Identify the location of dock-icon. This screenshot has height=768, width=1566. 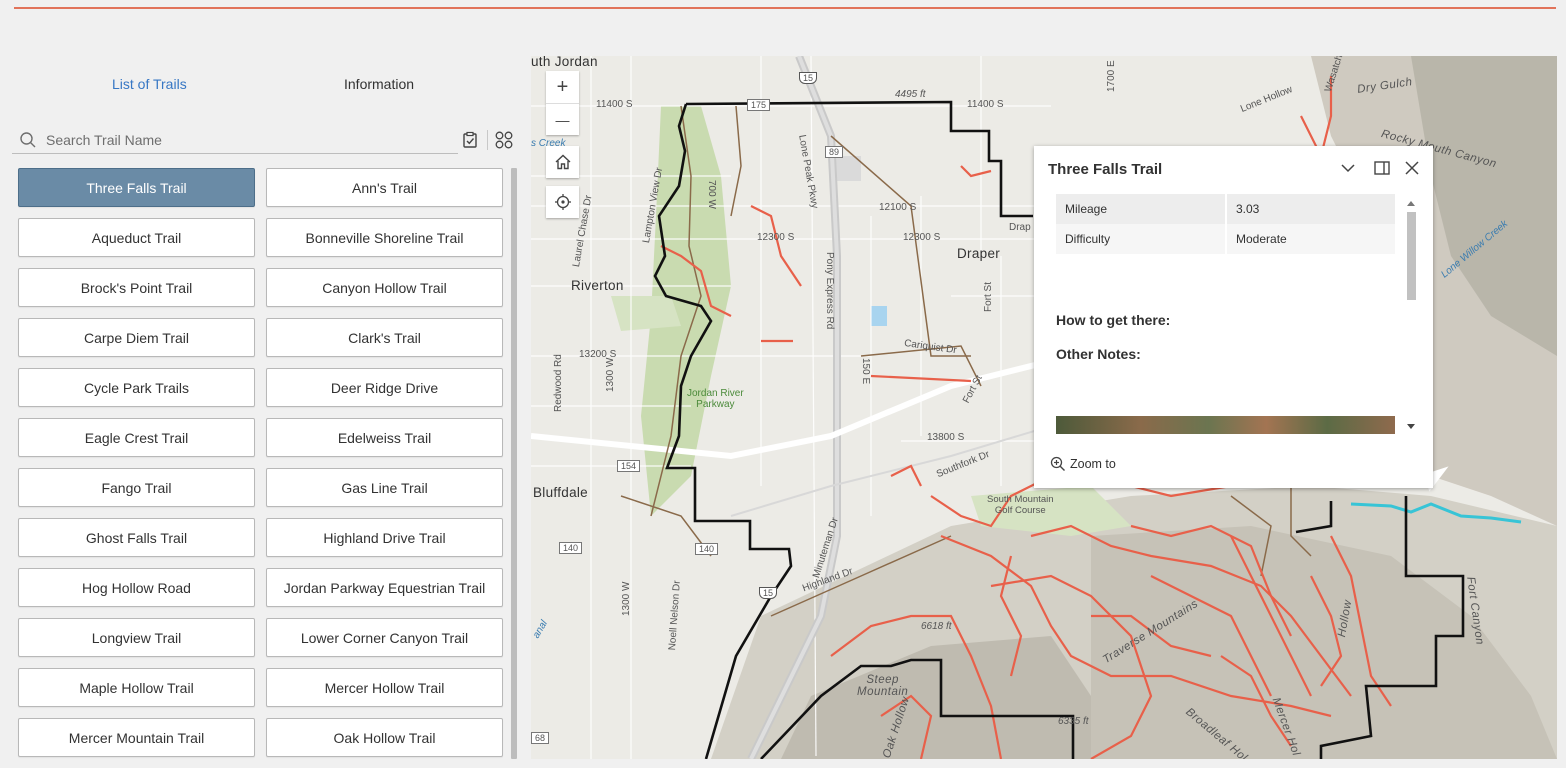
(1382, 168).